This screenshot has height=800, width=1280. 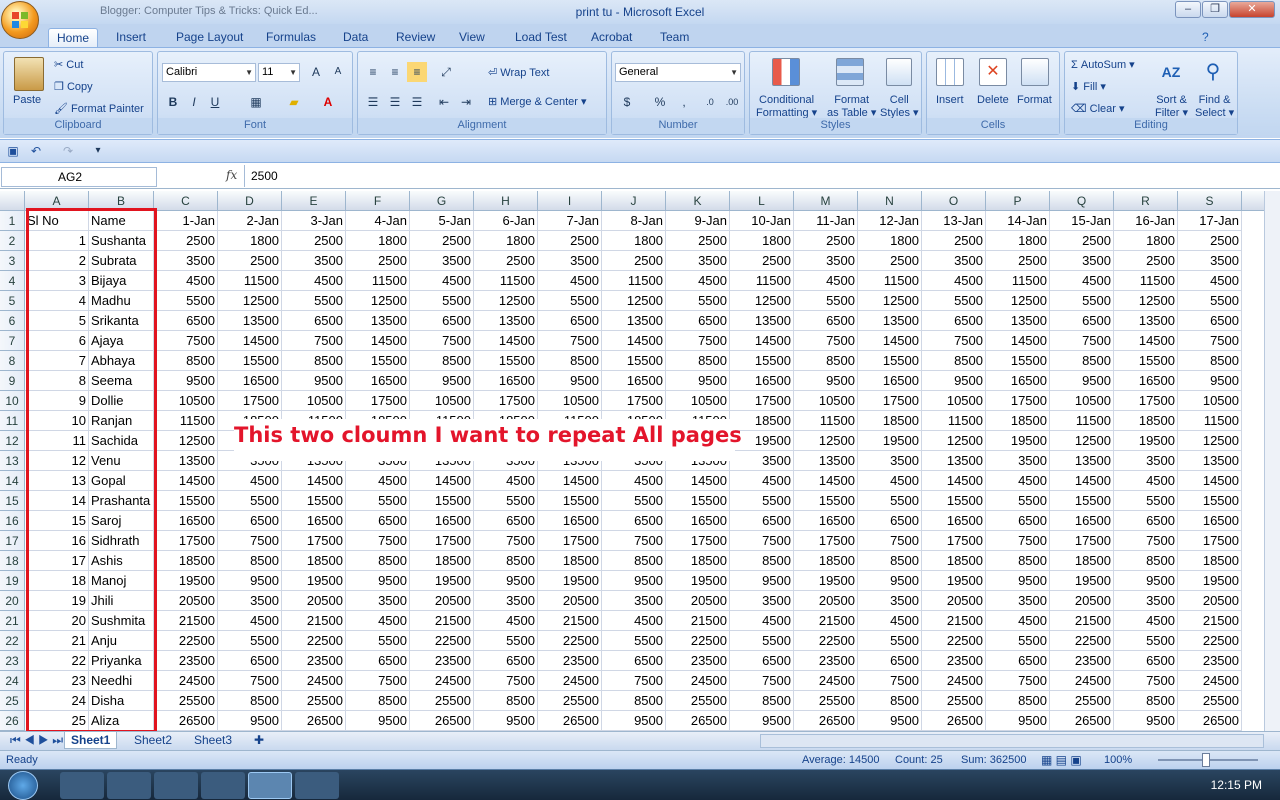 What do you see at coordinates (537, 101) in the screenshot?
I see `merge-center-button: ⊞ Merge & Center ▾` at bounding box center [537, 101].